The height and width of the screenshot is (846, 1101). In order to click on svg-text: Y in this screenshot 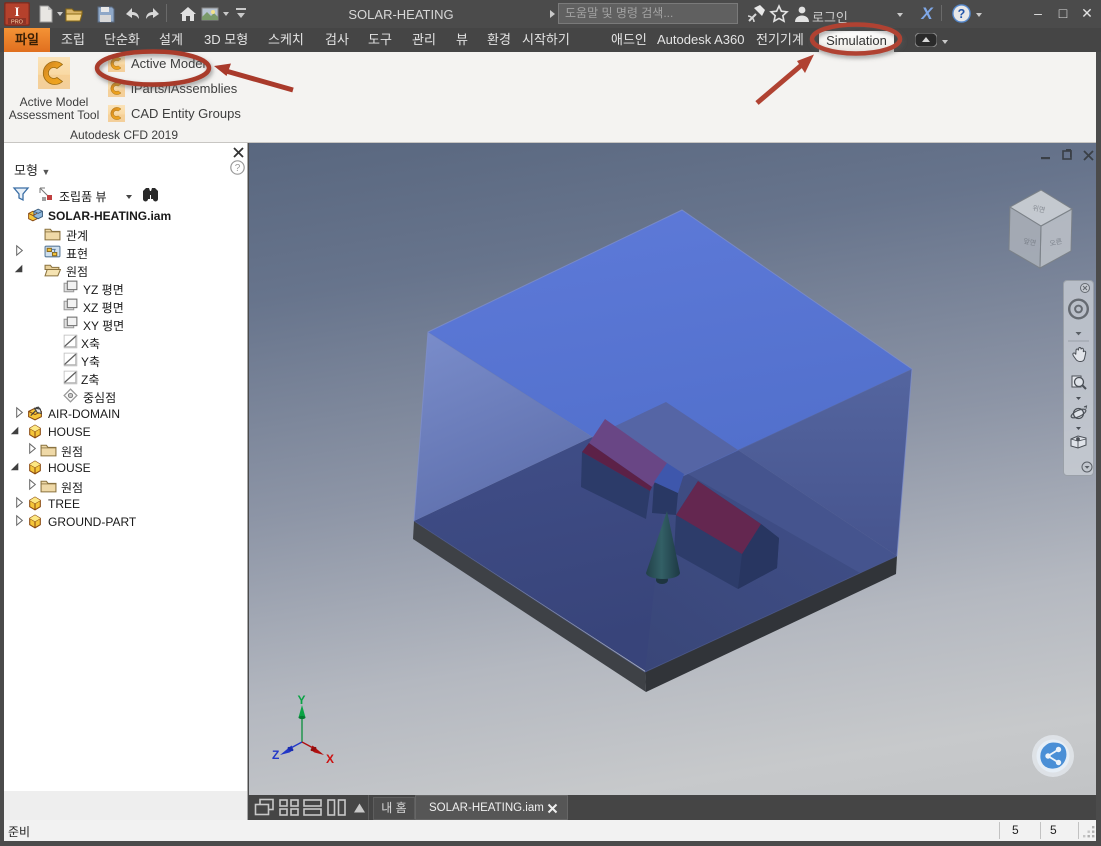, I will do `click(302, 700)`.